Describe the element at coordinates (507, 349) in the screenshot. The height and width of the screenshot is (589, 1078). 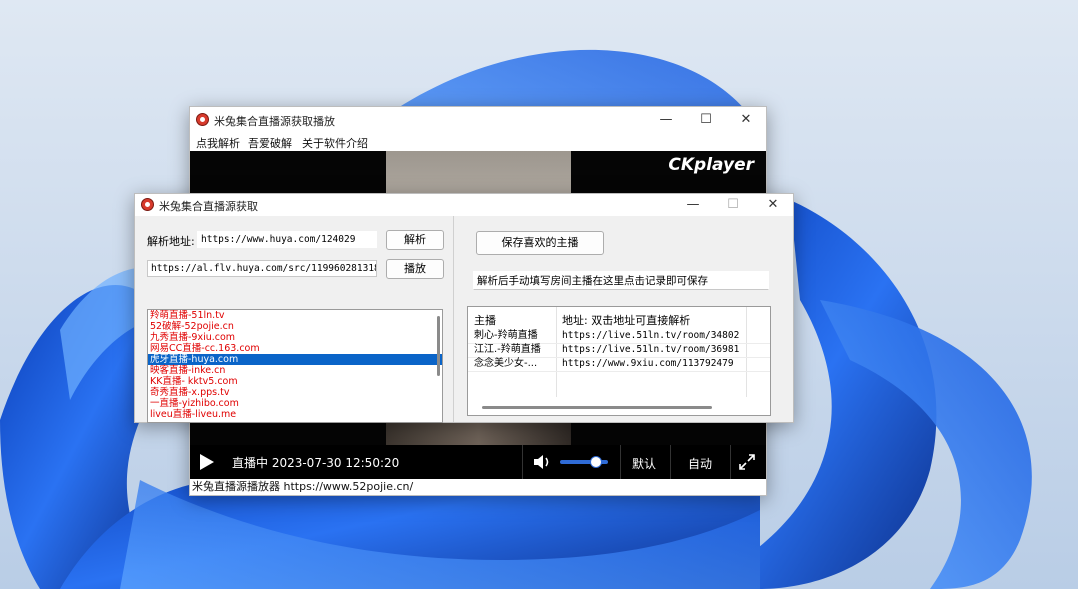
I see `table-cell-anchor: 江江.-羚萌直播` at that location.